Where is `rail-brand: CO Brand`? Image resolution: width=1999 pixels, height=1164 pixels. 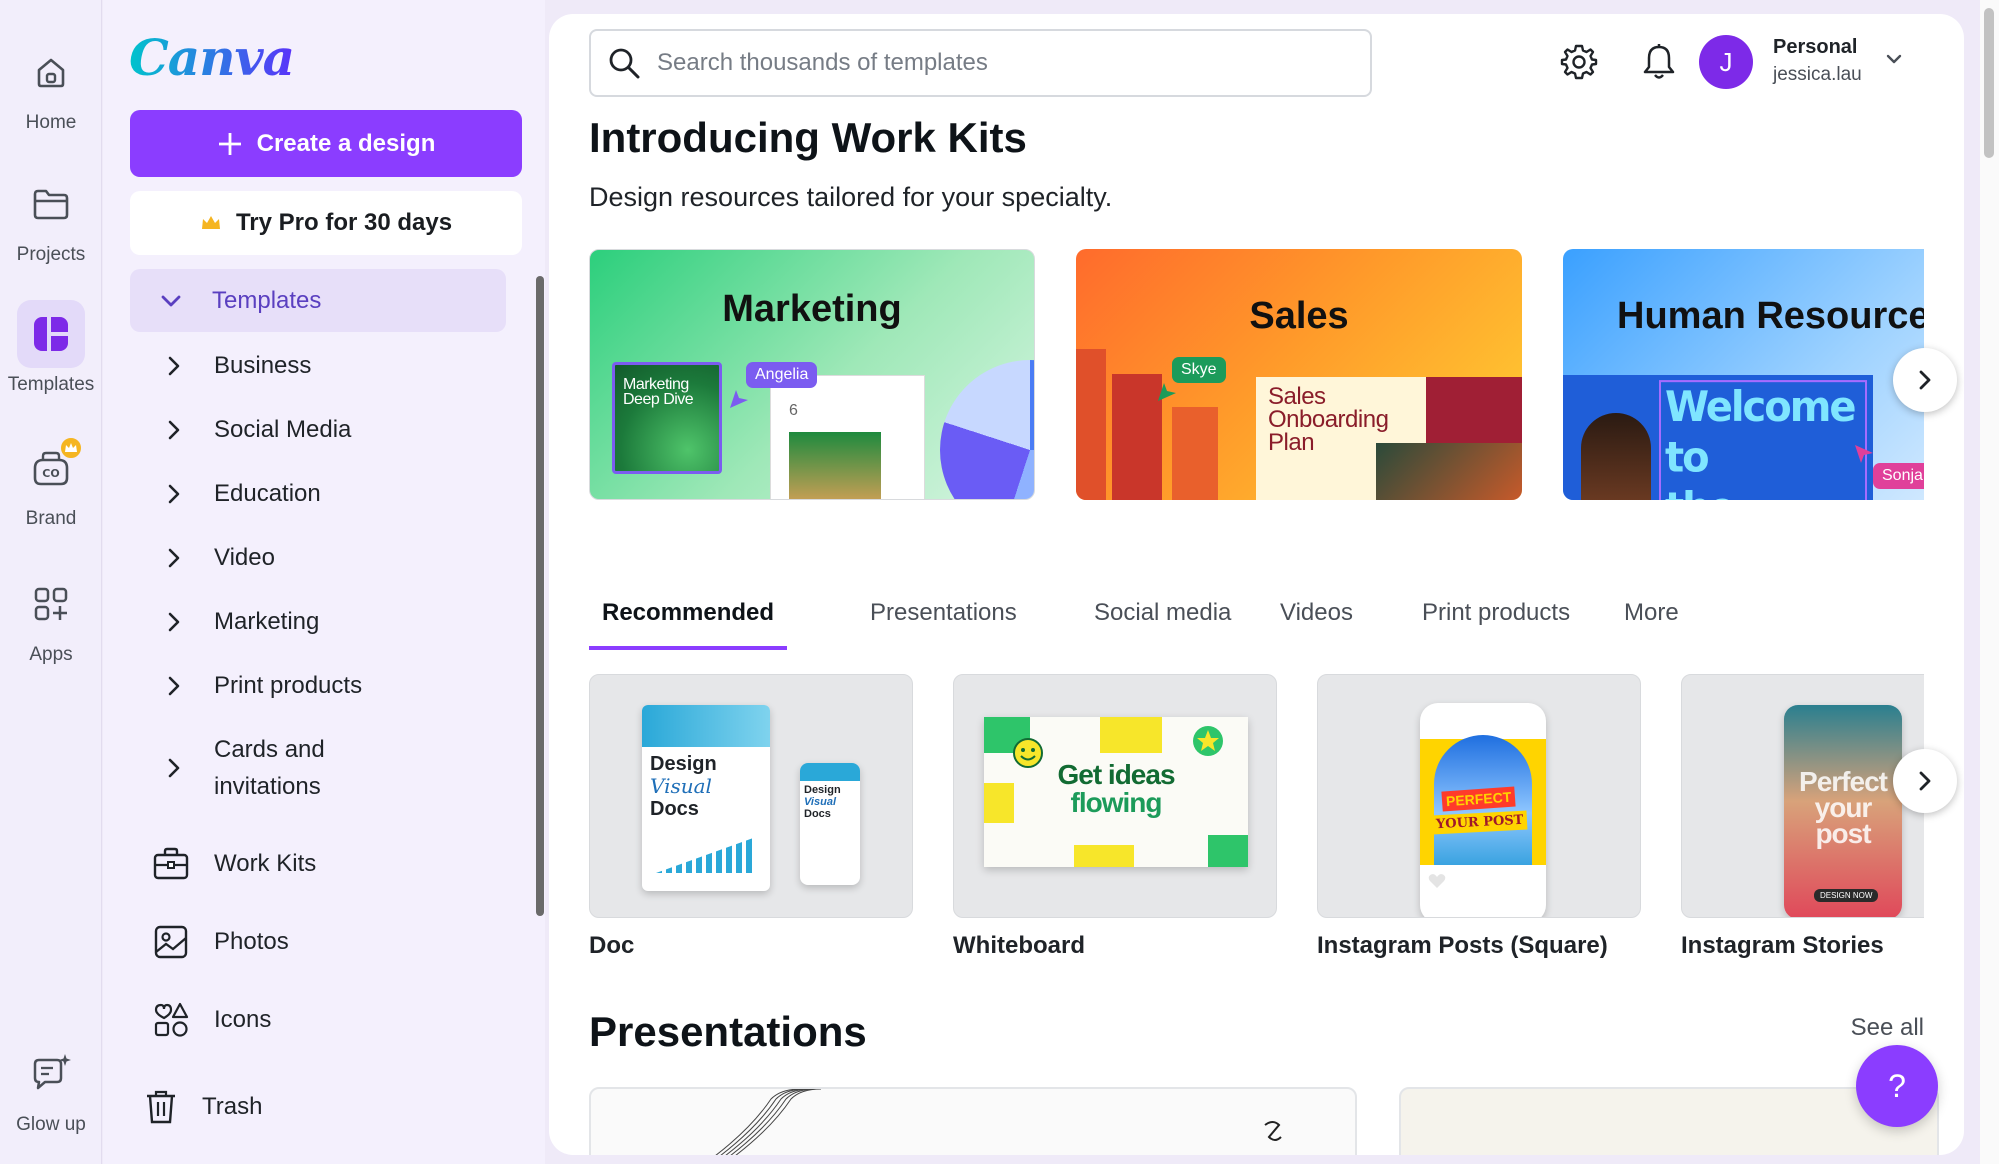 rail-brand: CO Brand is located at coordinates (51, 494).